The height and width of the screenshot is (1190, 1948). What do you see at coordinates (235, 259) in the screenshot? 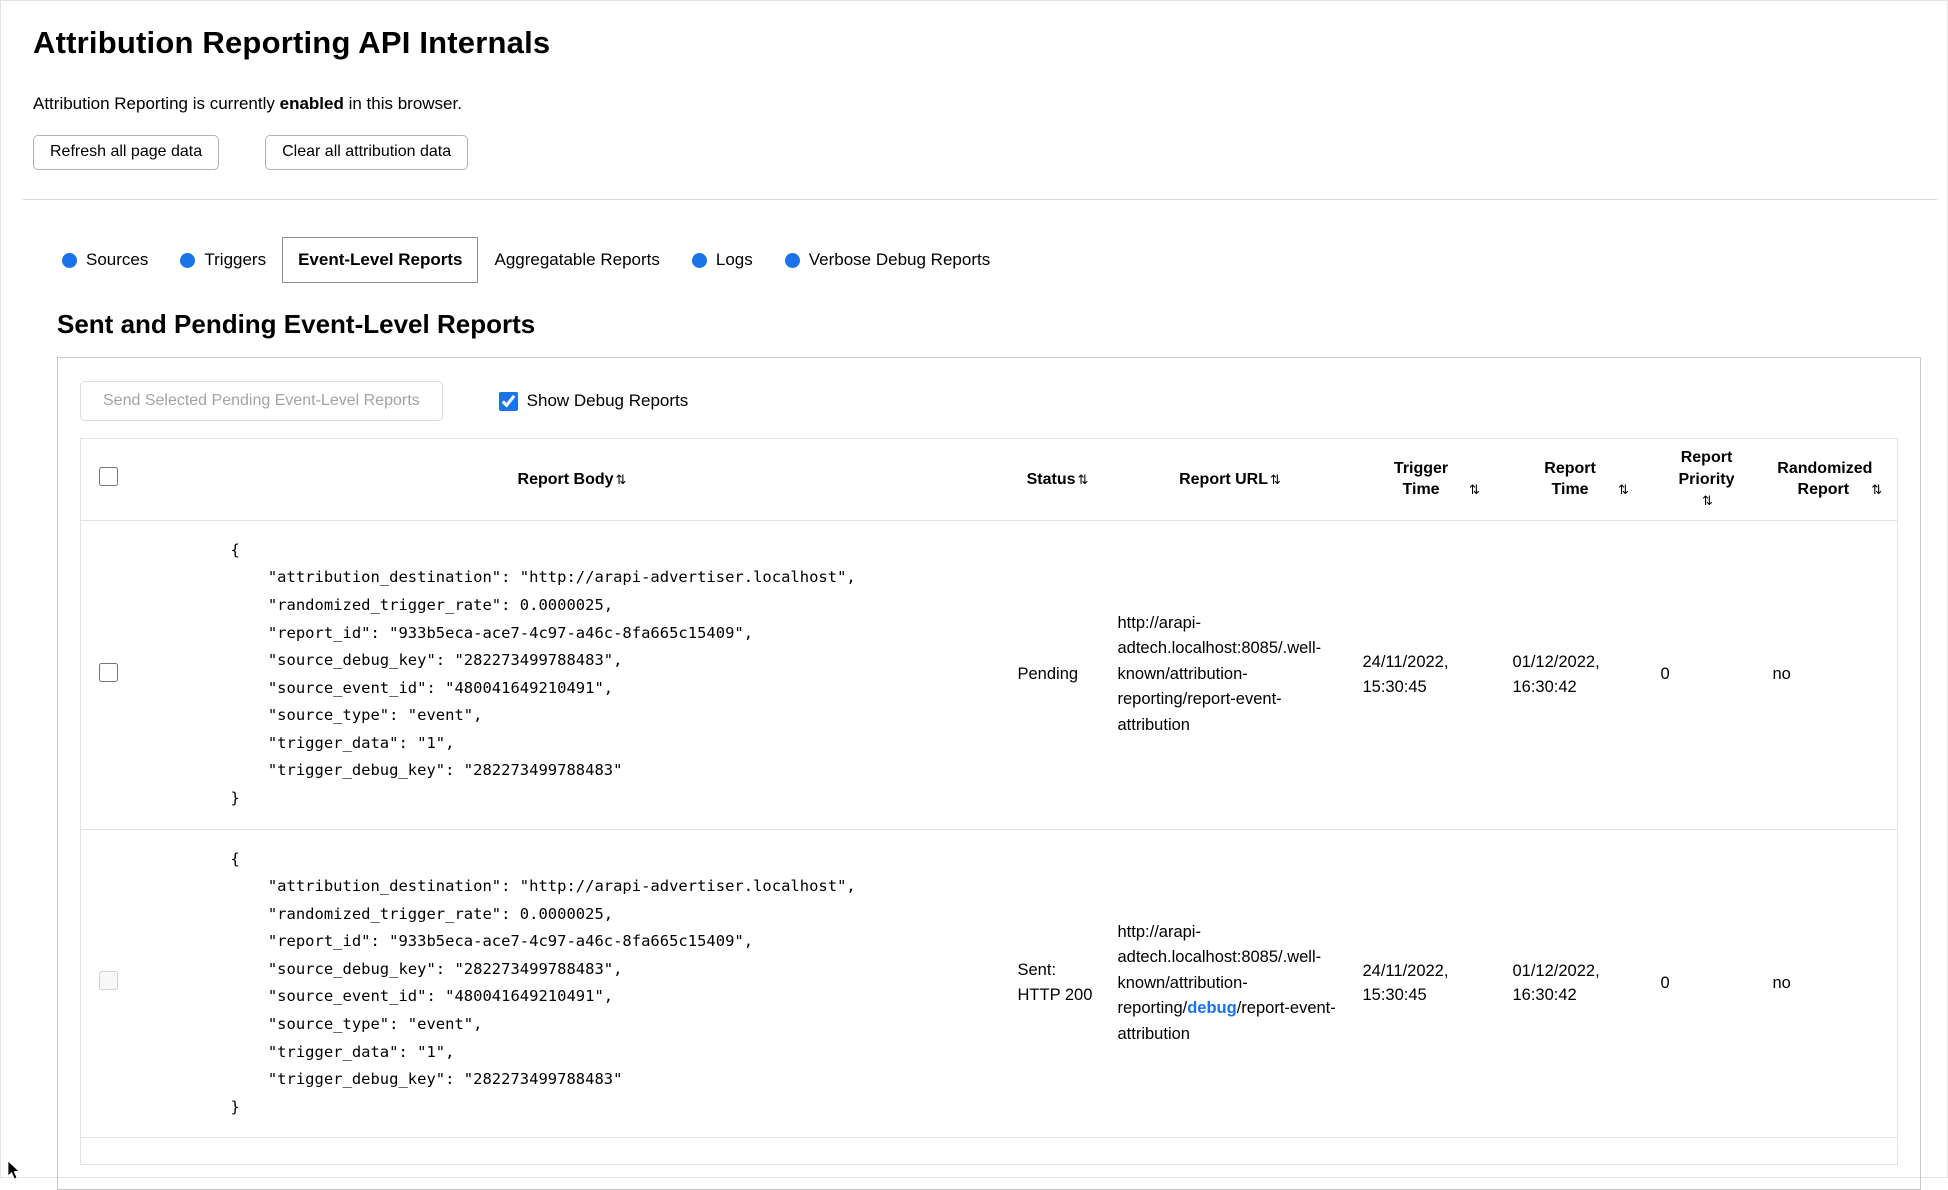
I see `tab-label: Triggers` at bounding box center [235, 259].